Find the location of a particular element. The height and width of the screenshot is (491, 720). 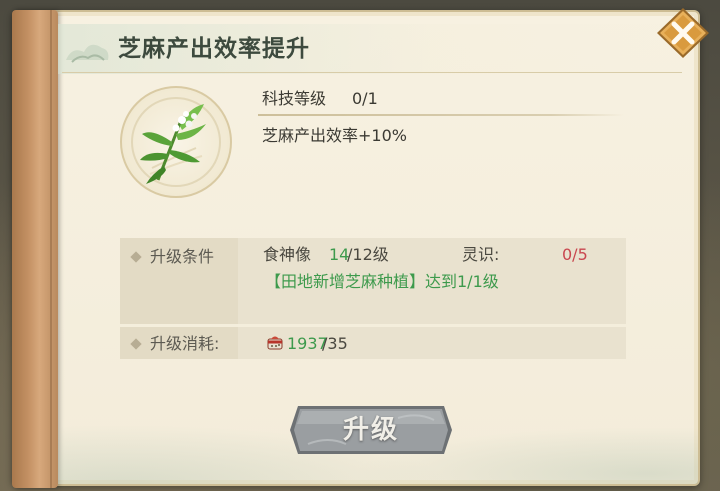

cost-header: 升级消耗: is located at coordinates (185, 343).